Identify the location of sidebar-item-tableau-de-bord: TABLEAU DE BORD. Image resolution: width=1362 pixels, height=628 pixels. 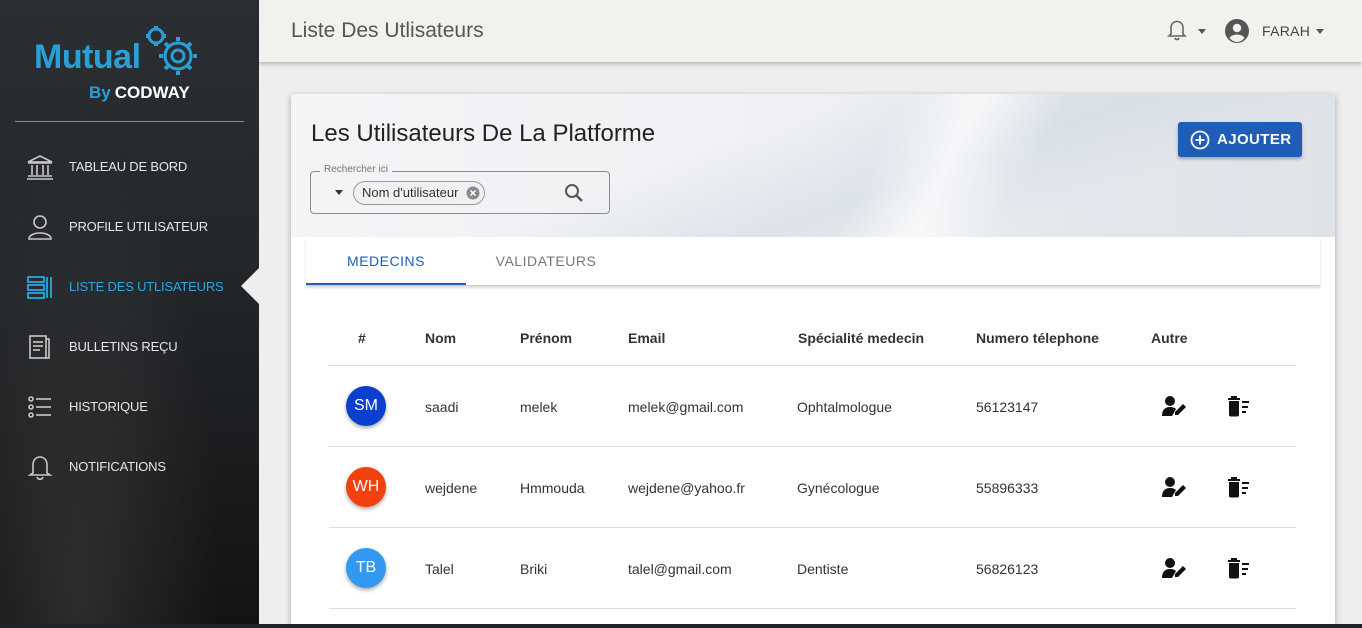
(129, 166).